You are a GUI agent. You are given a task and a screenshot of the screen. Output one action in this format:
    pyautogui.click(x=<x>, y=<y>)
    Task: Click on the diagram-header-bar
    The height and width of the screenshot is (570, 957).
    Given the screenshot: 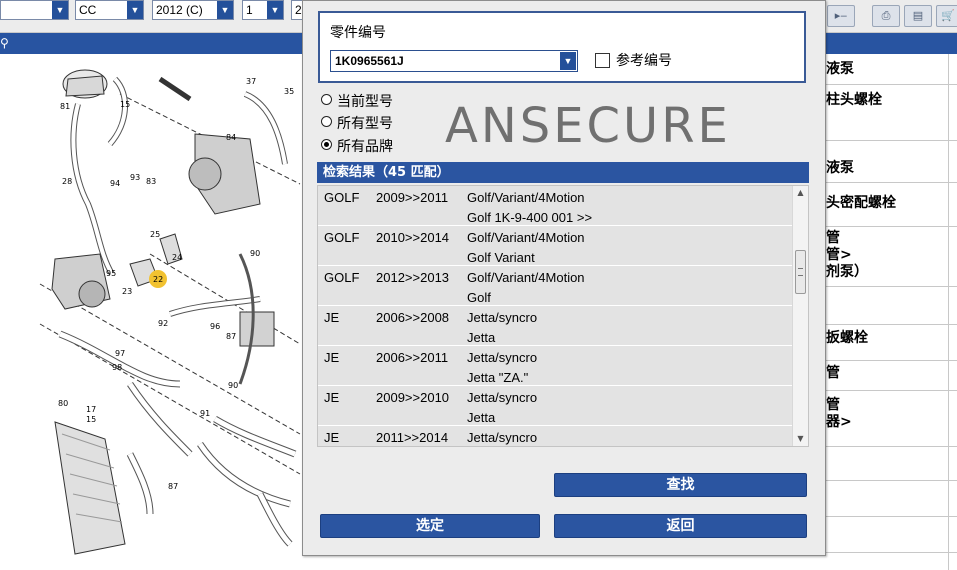 What is the action you would take?
    pyautogui.click(x=151, y=43)
    